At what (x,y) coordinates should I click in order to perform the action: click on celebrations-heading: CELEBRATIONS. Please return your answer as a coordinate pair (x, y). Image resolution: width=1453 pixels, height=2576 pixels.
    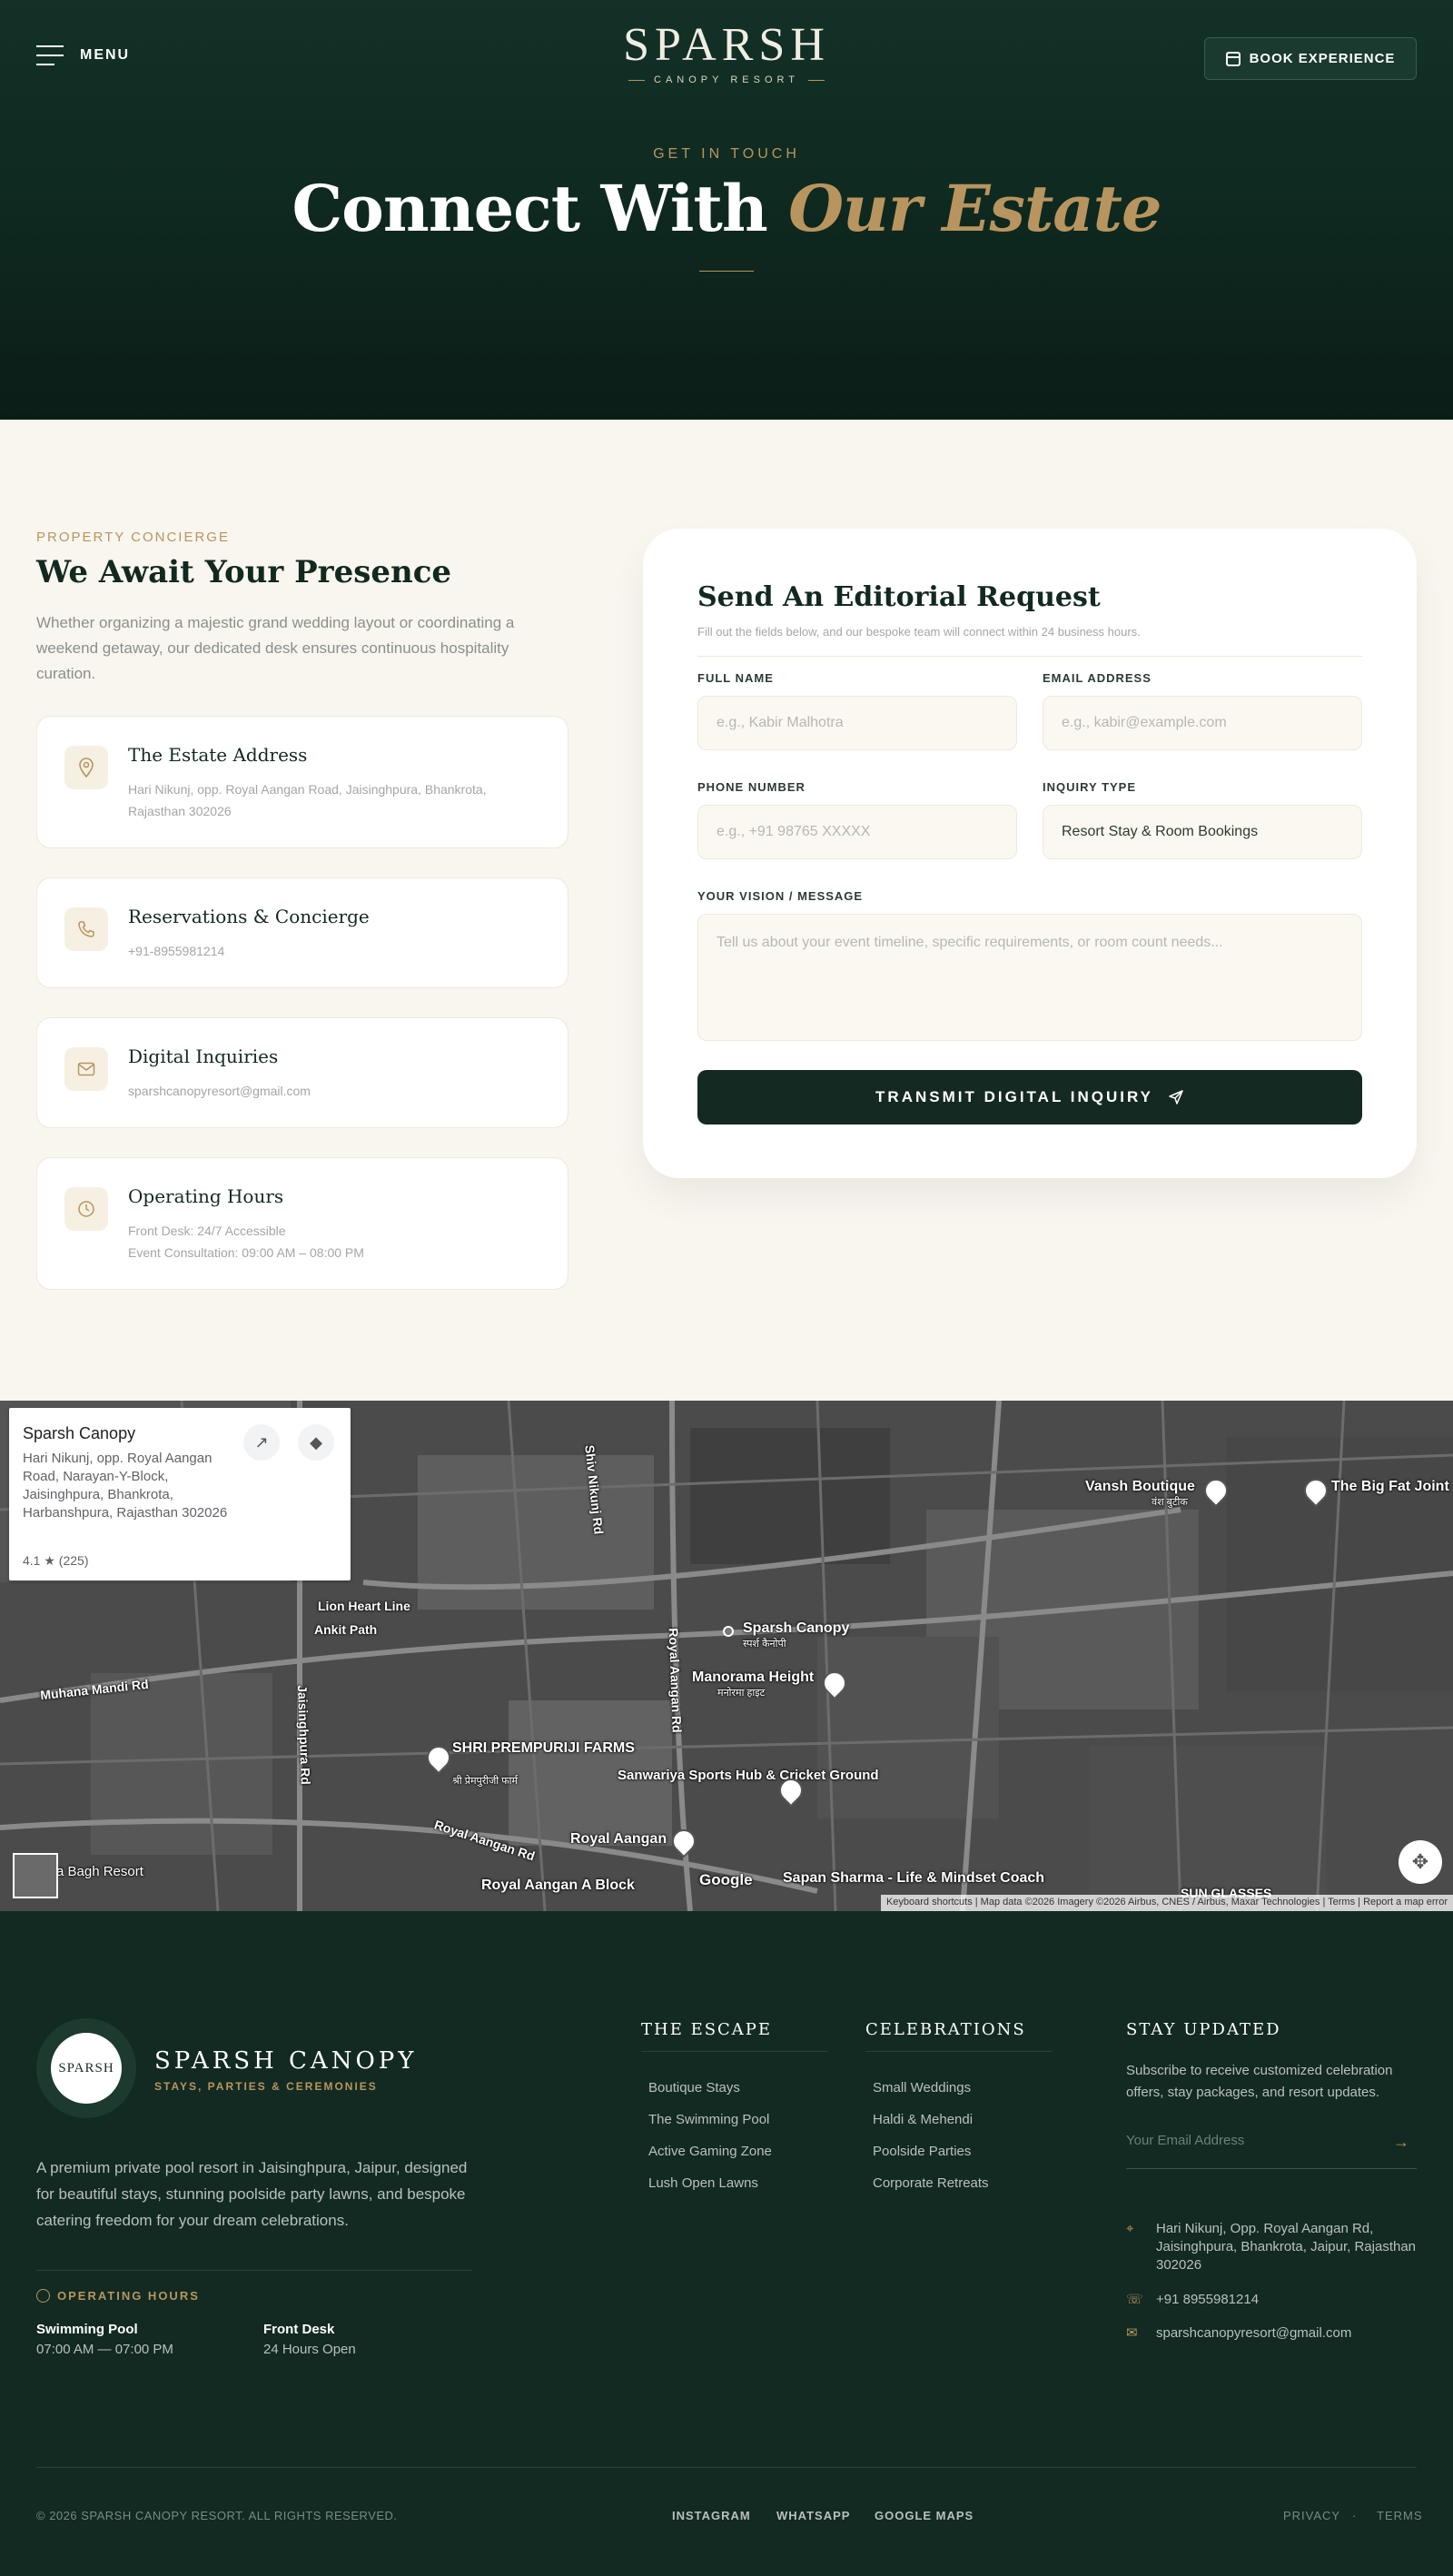
    Looking at the image, I should click on (945, 2029).